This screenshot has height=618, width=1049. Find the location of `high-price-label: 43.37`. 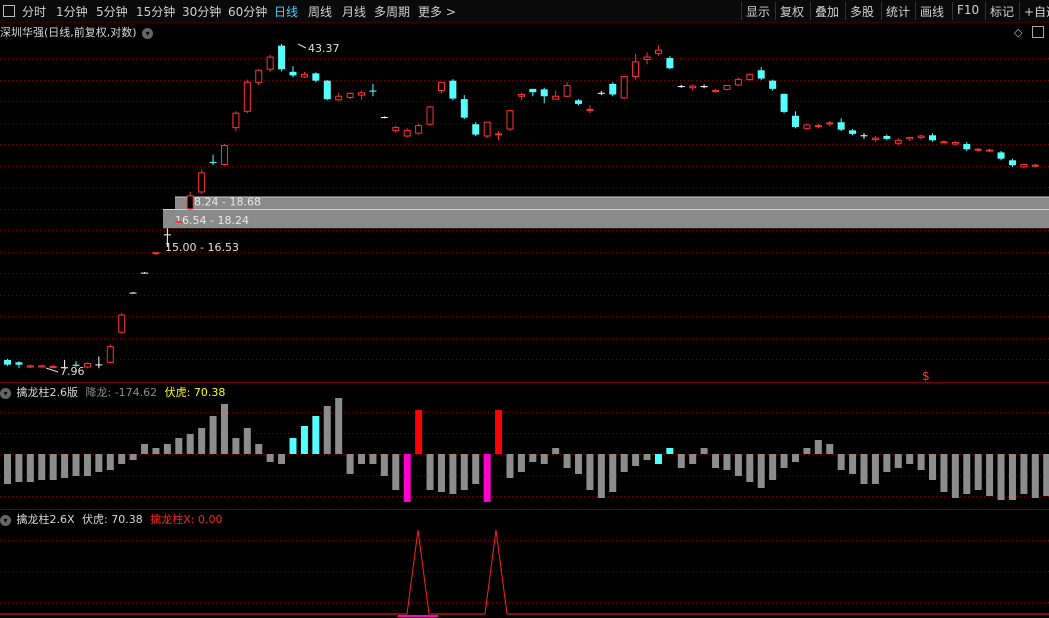

high-price-label: 43.37 is located at coordinates (324, 48).